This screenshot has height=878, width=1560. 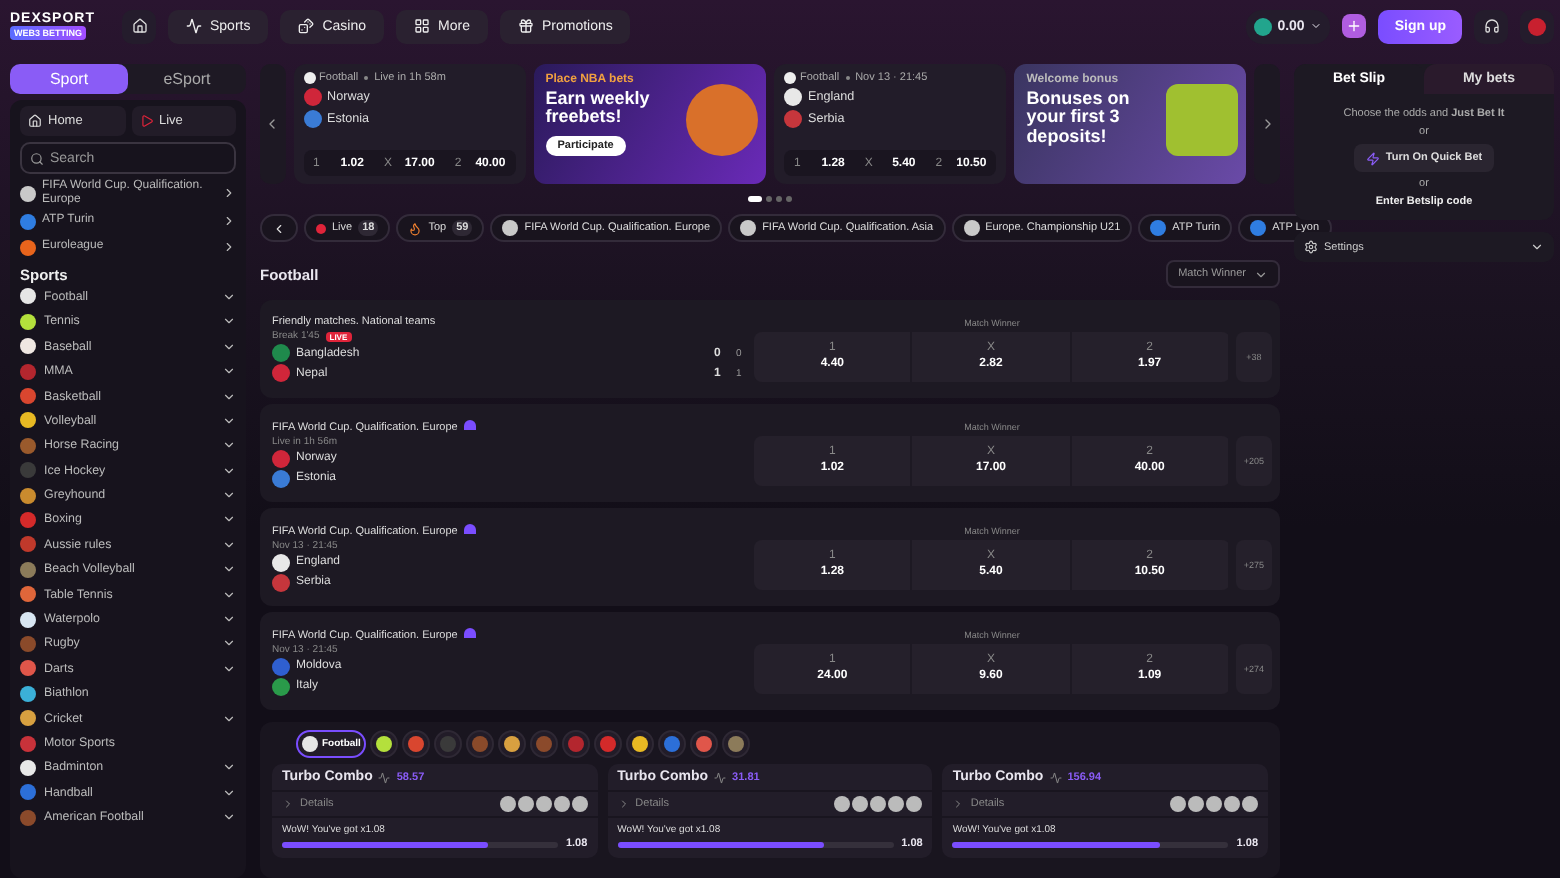 I want to click on grid-icon, so click(x=422, y=26).